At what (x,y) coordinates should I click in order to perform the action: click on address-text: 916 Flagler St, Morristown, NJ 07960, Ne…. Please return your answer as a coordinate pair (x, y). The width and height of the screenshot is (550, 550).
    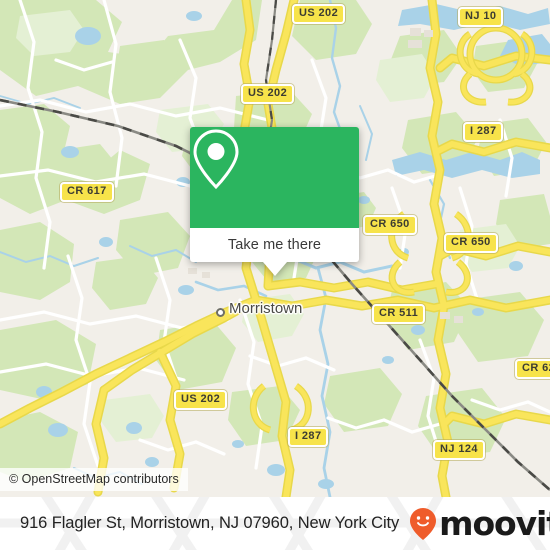
    Looking at the image, I should click on (210, 523).